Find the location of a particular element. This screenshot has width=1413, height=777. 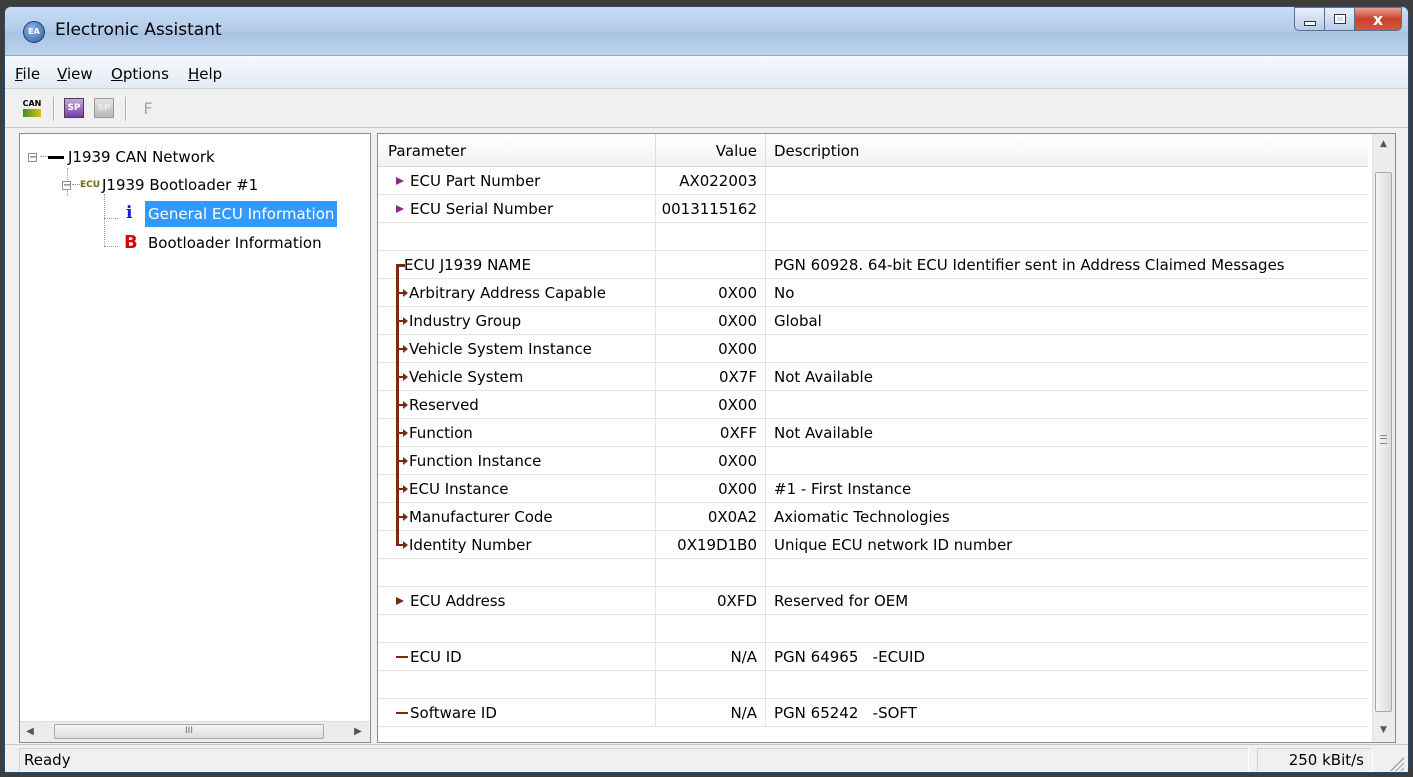

table-row: Reserved 0X00 is located at coordinates (873, 405).